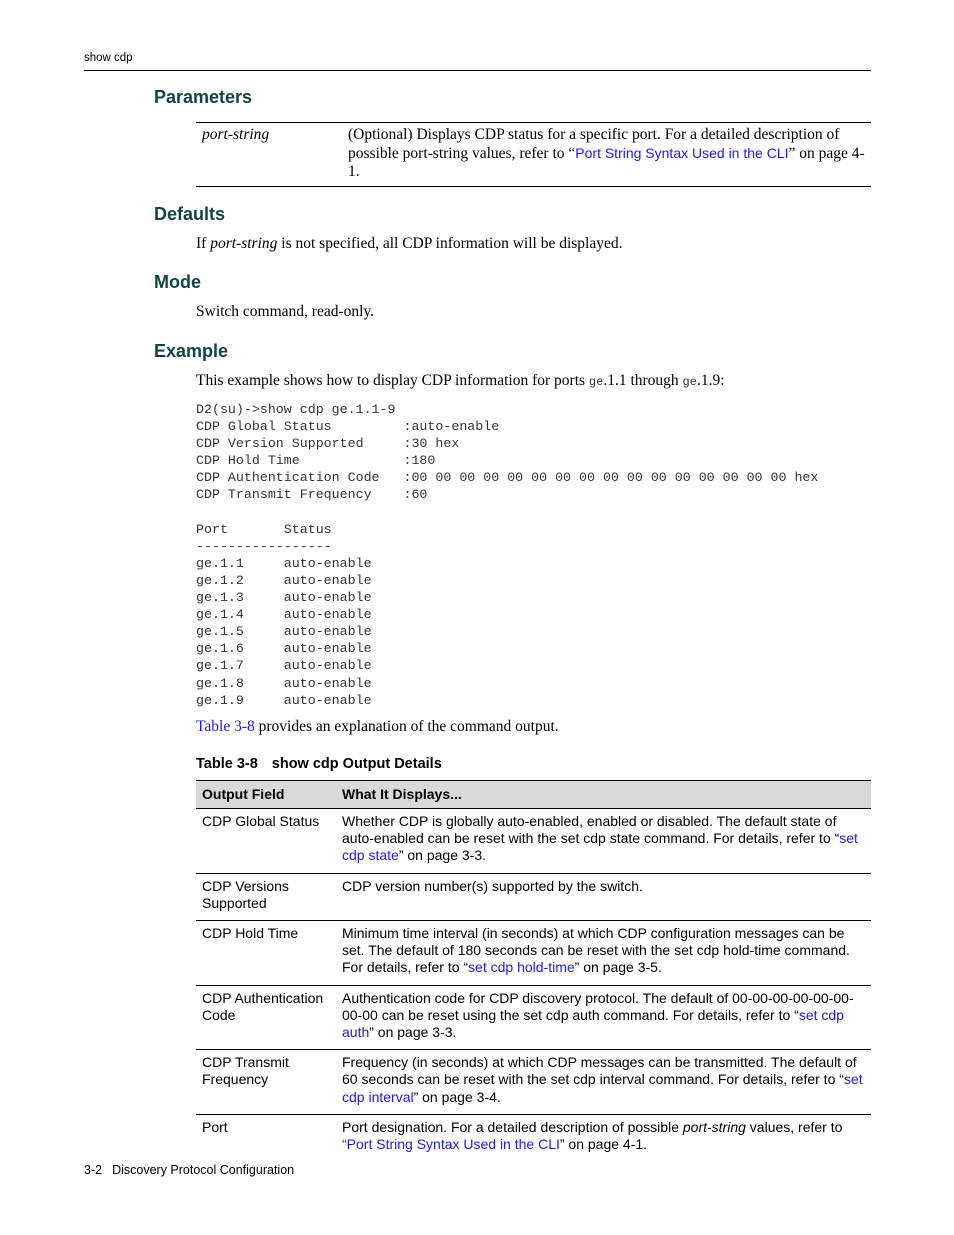 The height and width of the screenshot is (1235, 954). What do you see at coordinates (244, 243) in the screenshot?
I see `defaults-param: port-string` at bounding box center [244, 243].